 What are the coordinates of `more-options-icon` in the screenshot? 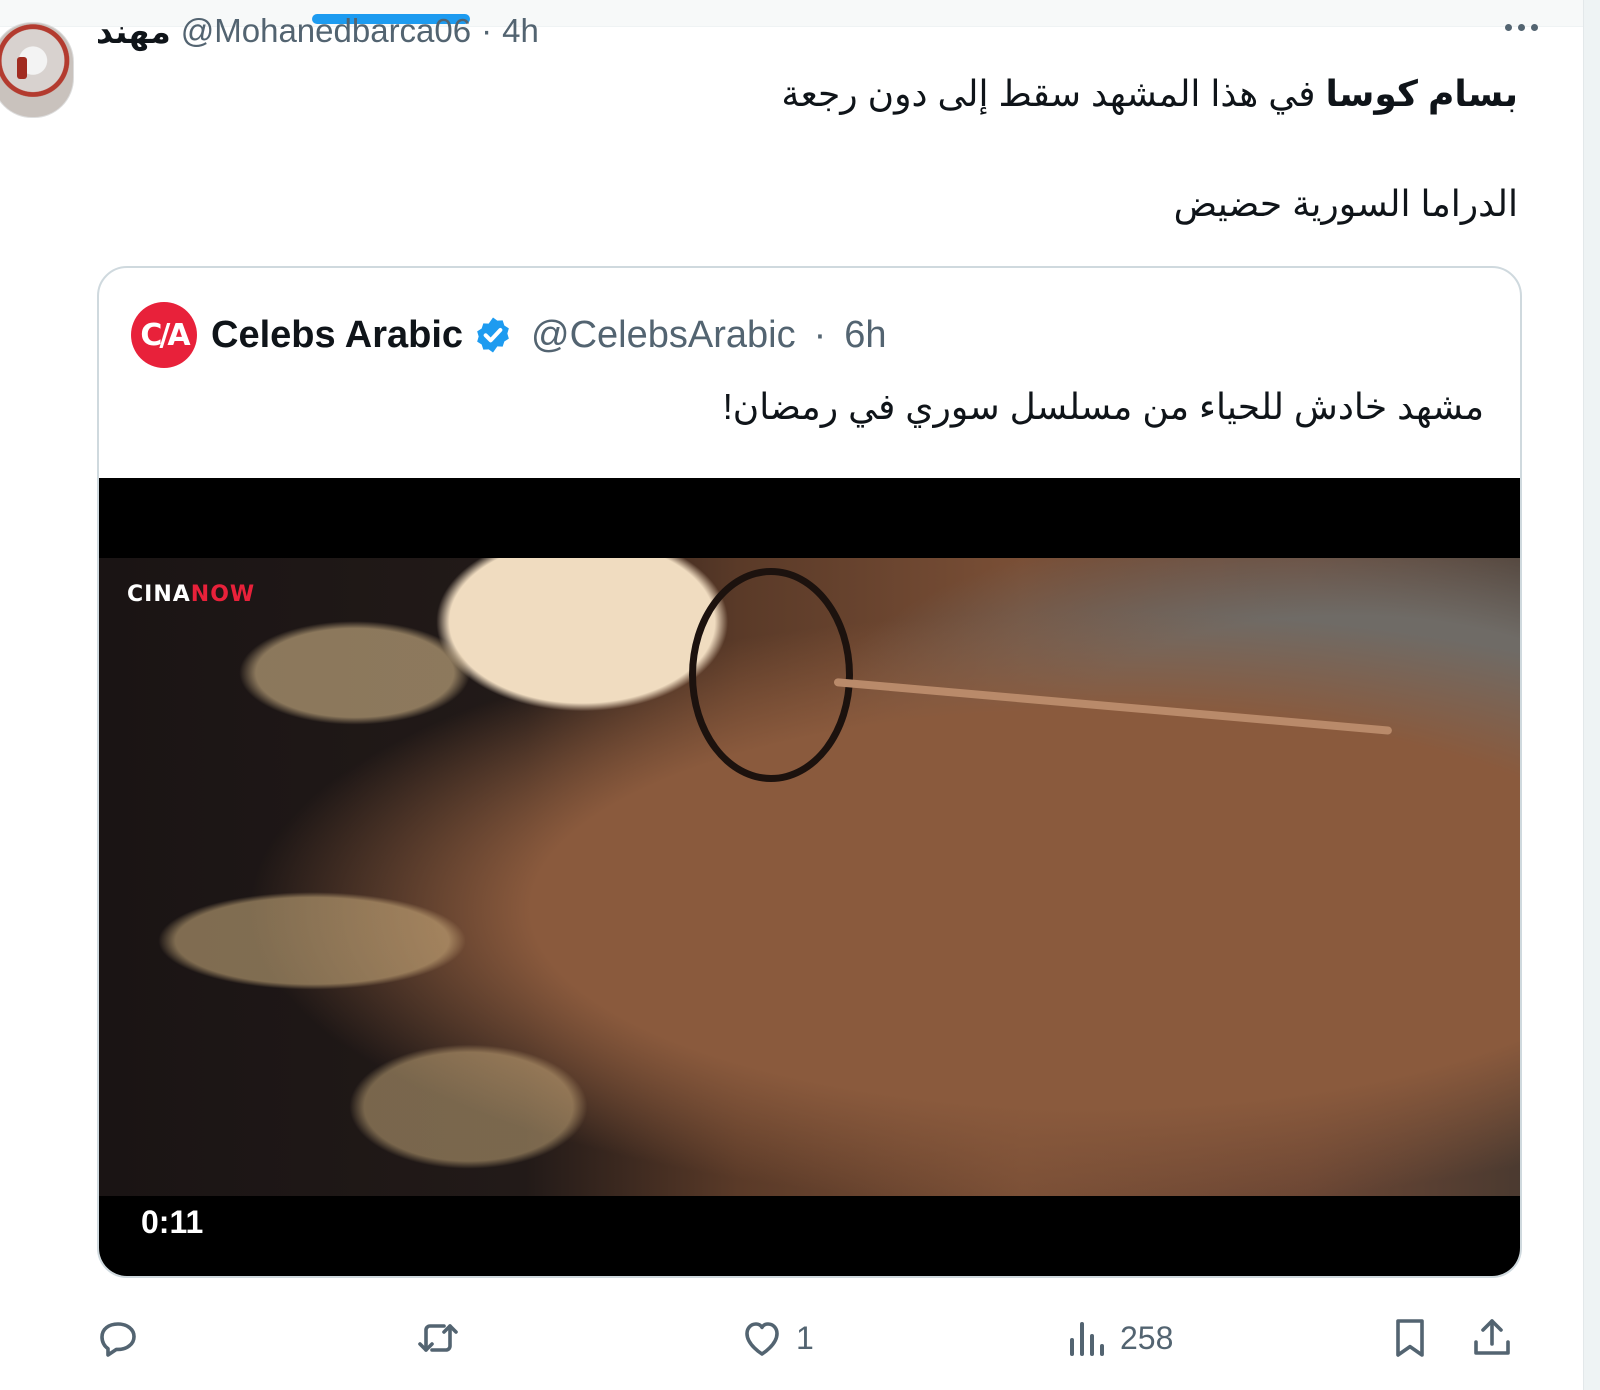 It's located at (1521, 27).